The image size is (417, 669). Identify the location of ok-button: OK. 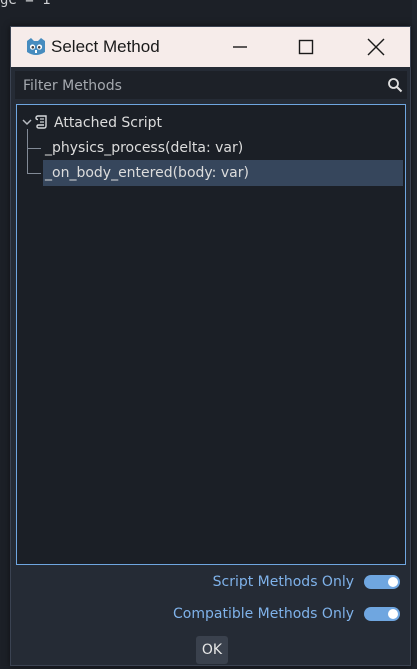
(212, 650).